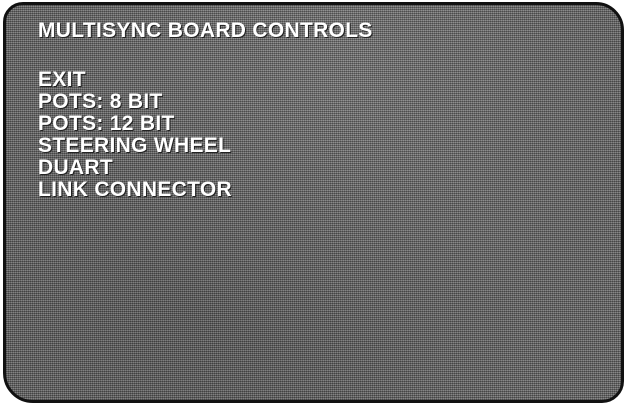 The image size is (629, 408). Describe the element at coordinates (135, 190) in the screenshot. I see `menu-item-link-connector: LINK CONNECTOR` at that location.